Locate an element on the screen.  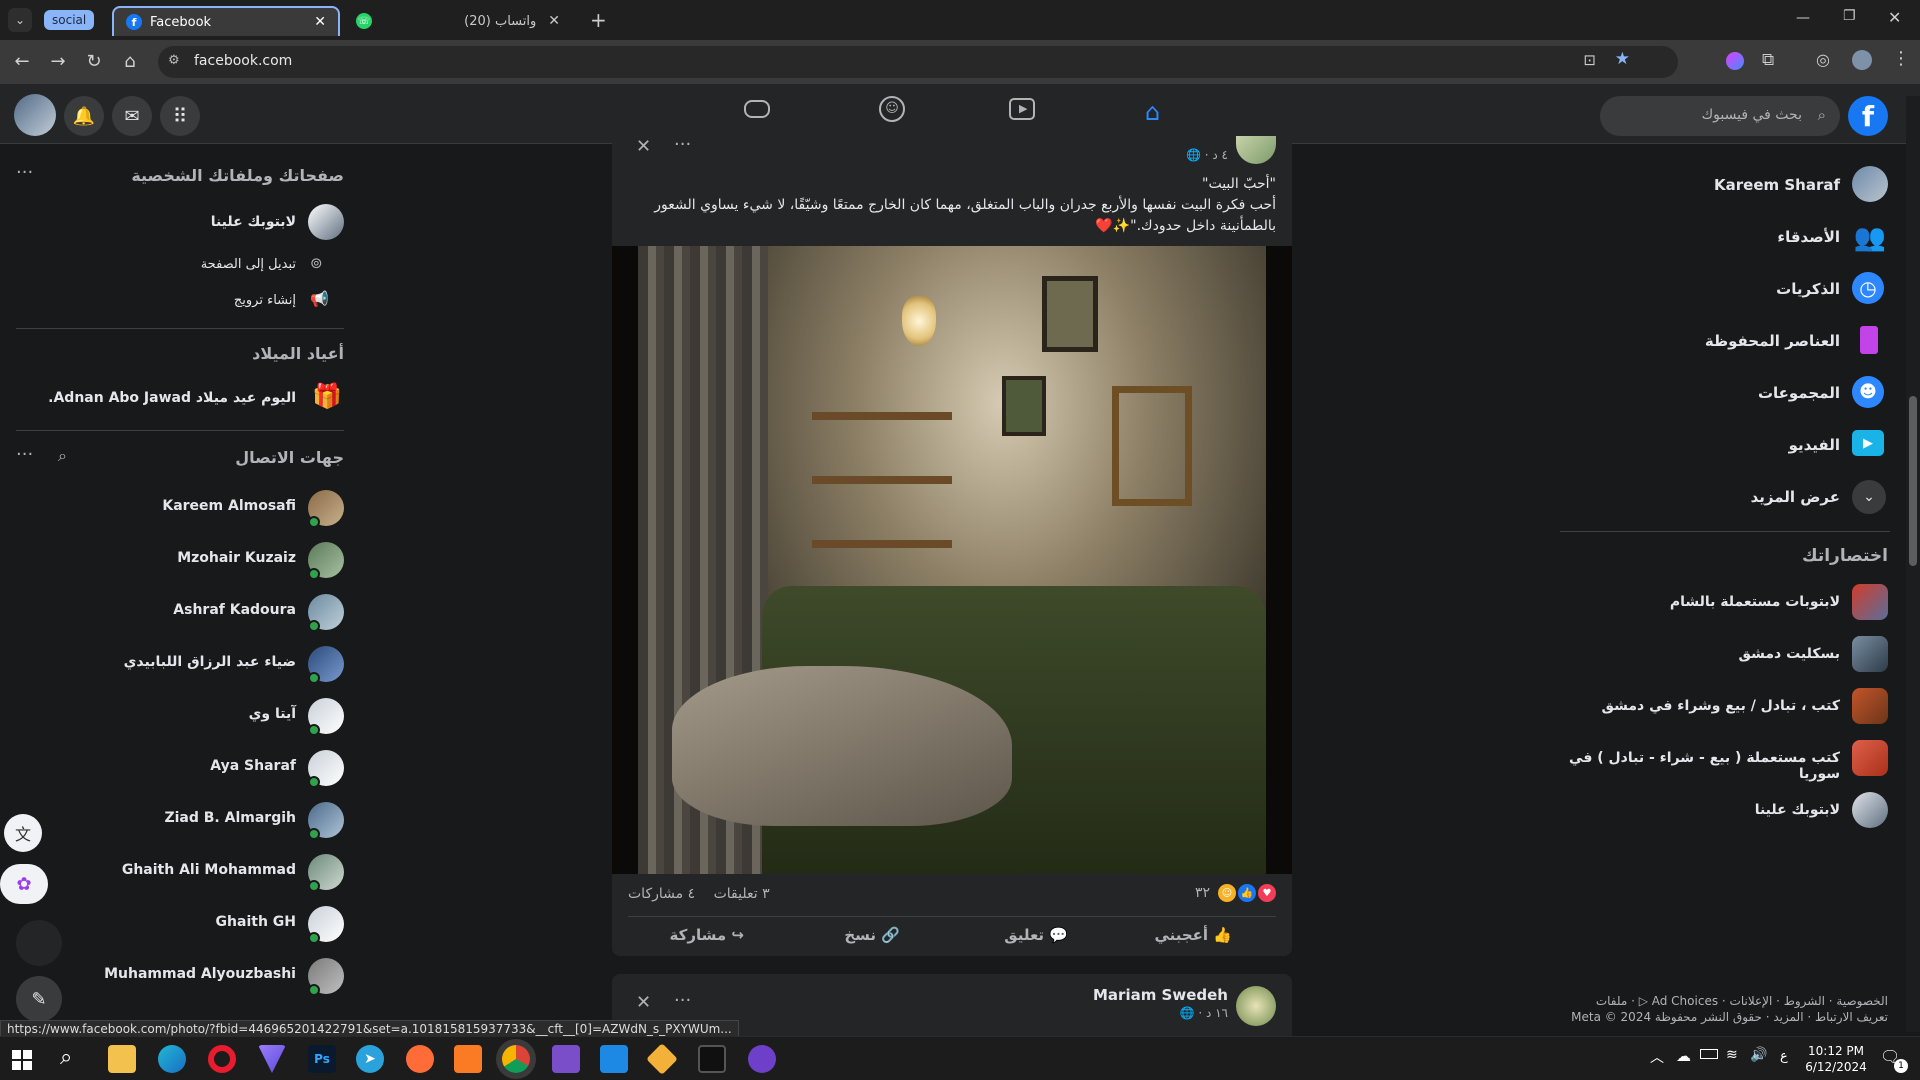
vscode-icon is located at coordinates (614, 1059).